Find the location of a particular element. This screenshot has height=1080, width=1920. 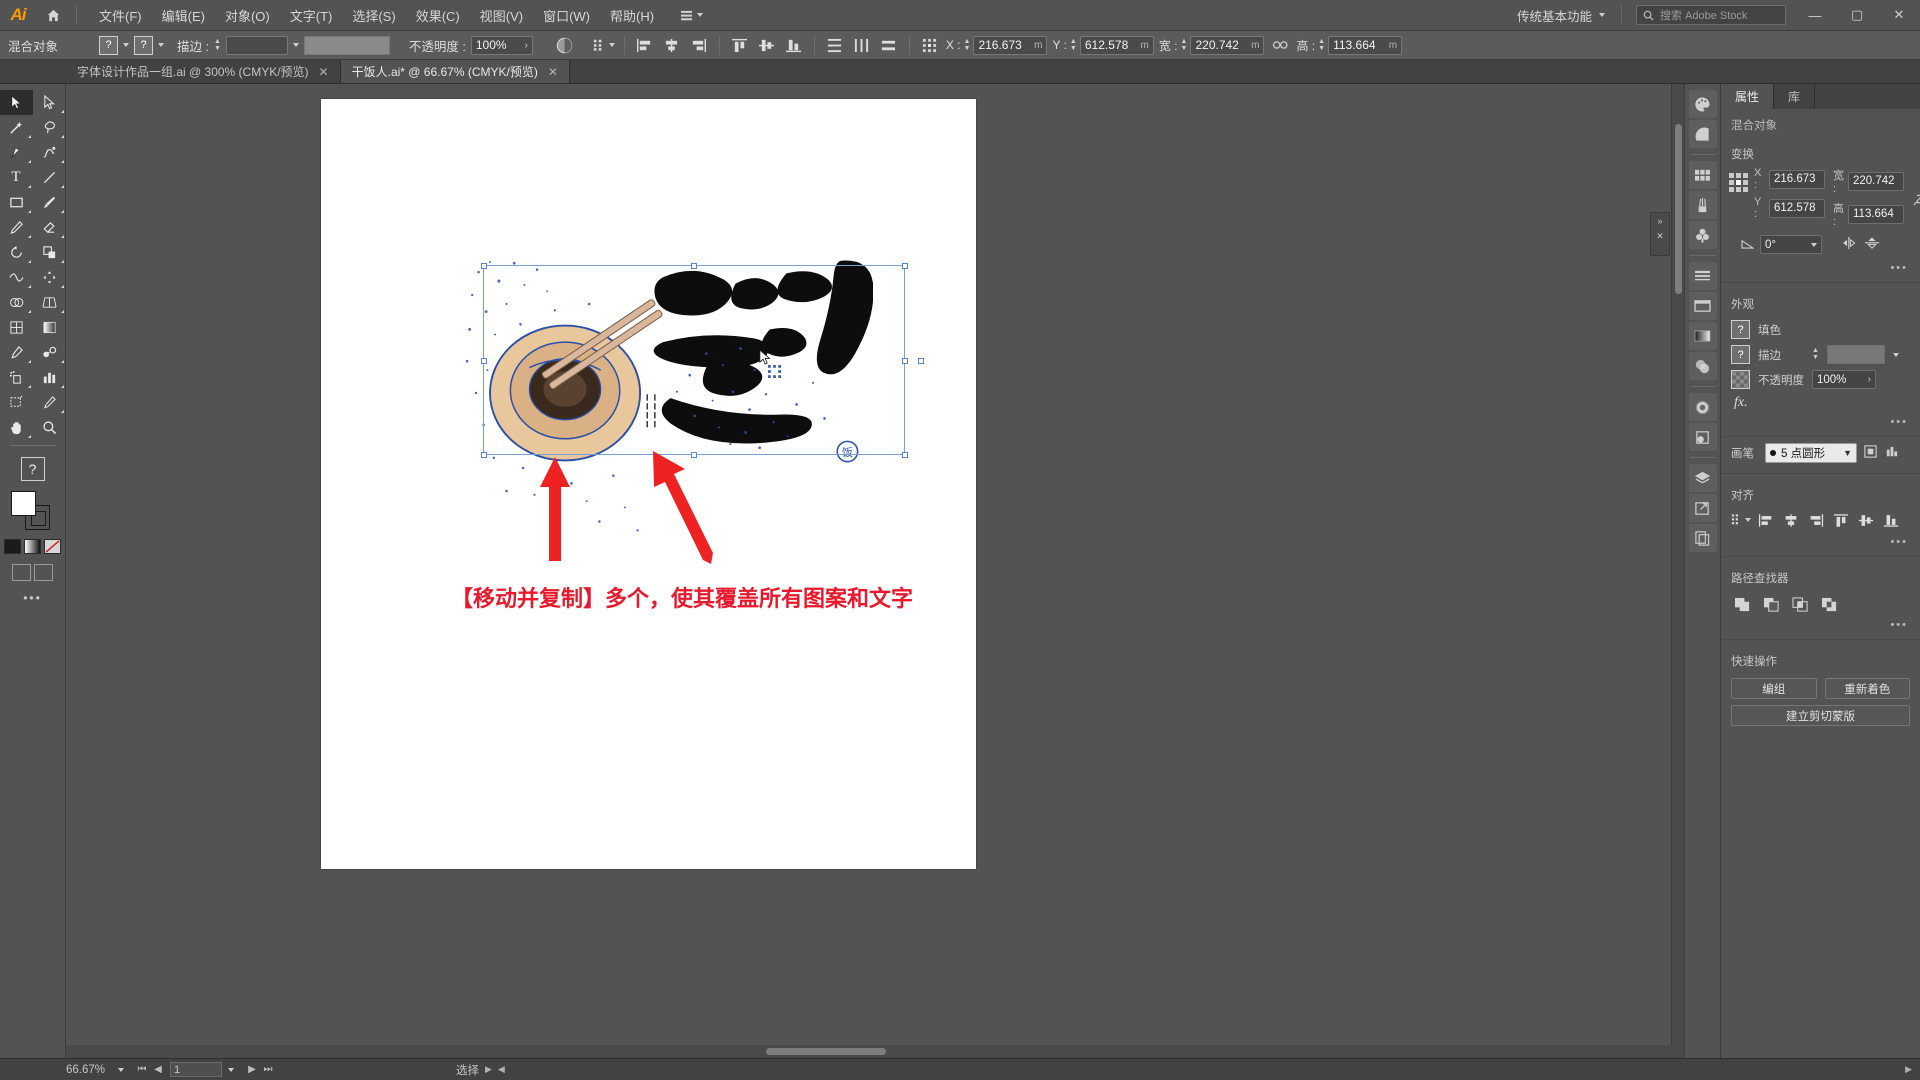

layers-icon is located at coordinates (1702, 478).